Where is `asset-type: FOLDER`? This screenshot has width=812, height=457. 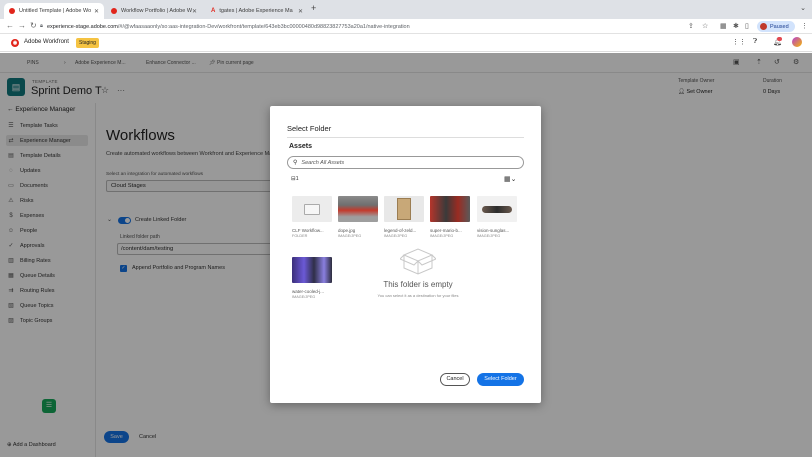
asset-type: FOLDER is located at coordinates (300, 236).